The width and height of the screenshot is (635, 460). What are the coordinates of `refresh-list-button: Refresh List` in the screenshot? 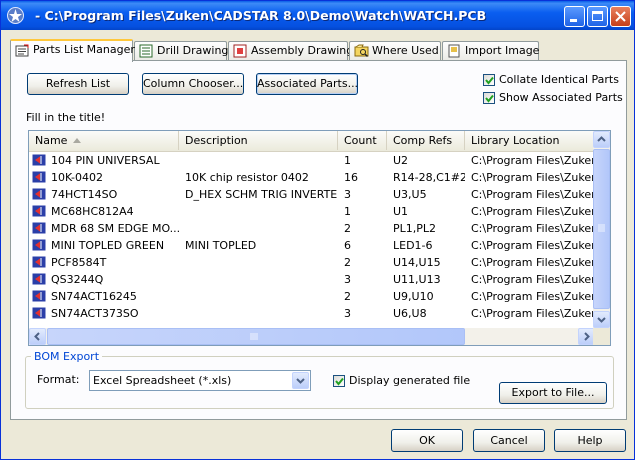 It's located at (78, 84).